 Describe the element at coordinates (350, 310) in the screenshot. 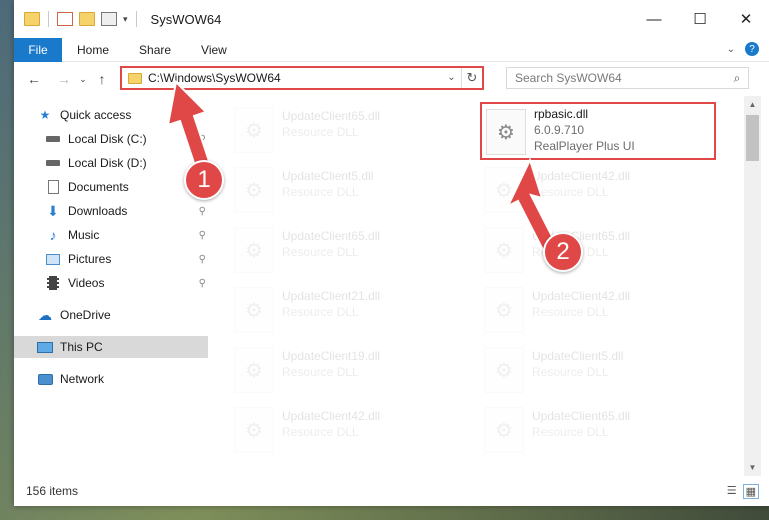

I see `file-item: ⚙ UpdateClient21.dll Resource DLL` at that location.